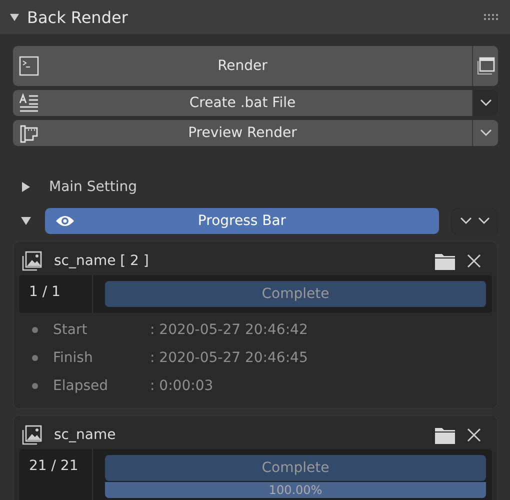  I want to click on panel-header: Back Render, so click(255, 17).